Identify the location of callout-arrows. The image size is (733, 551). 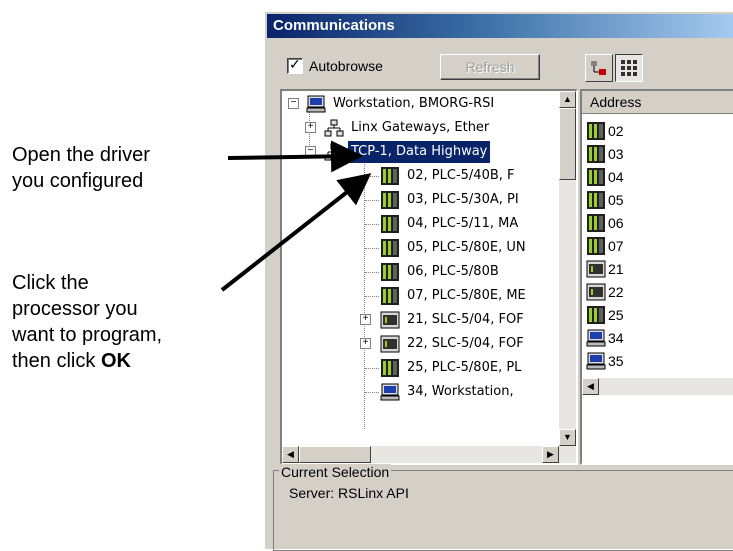
(296, 216).